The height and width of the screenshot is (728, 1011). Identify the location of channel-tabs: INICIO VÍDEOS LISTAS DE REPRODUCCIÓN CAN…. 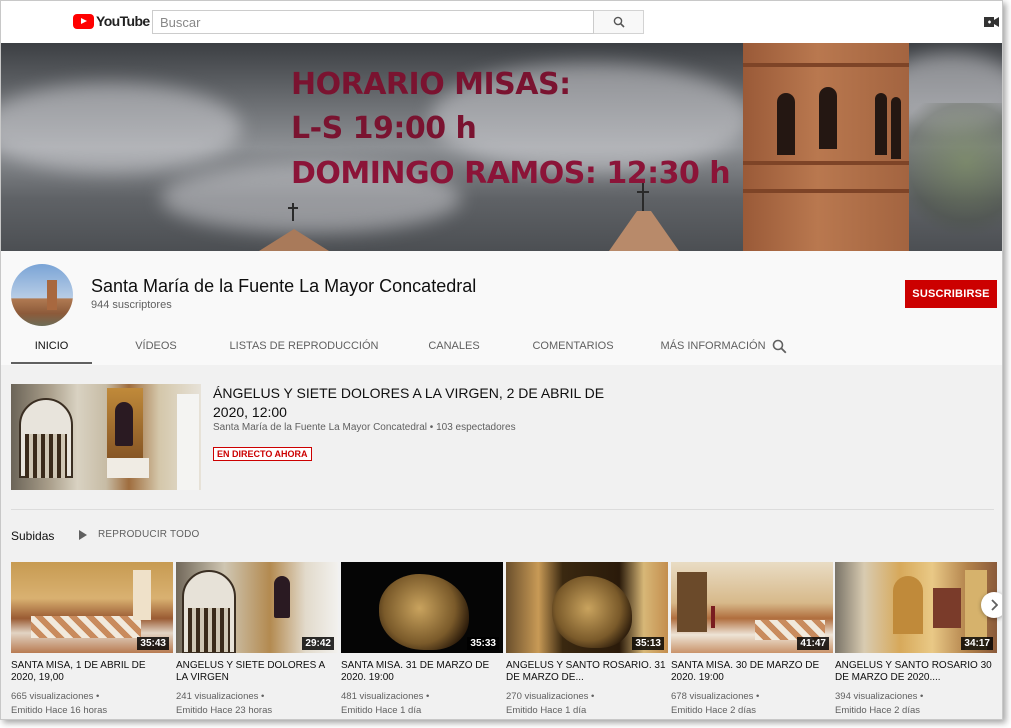
(399, 347).